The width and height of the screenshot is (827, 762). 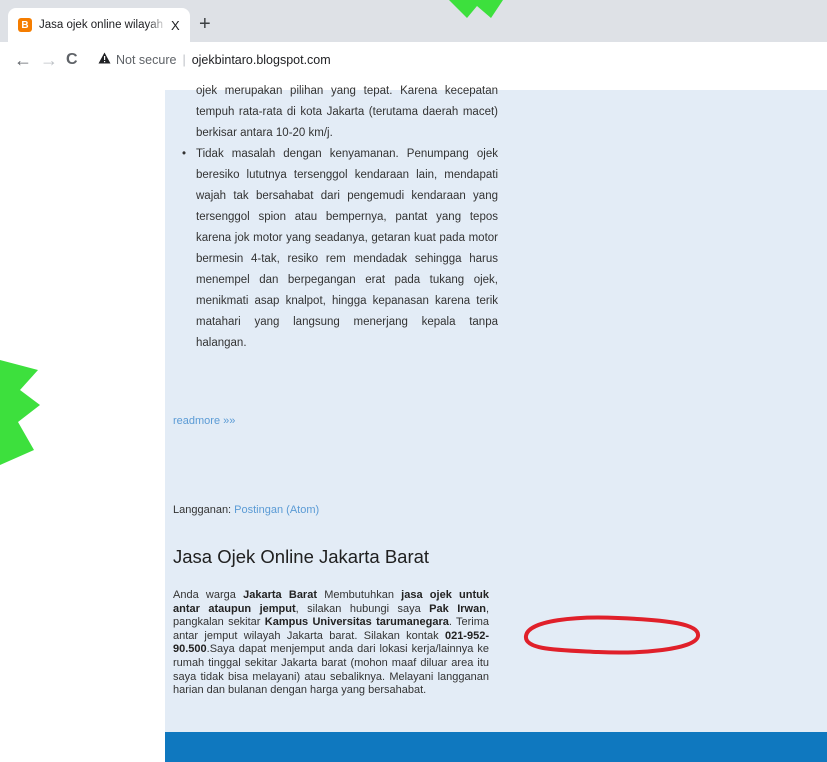 What do you see at coordinates (20, 412) in the screenshot?
I see `watermark-fragment-left` at bounding box center [20, 412].